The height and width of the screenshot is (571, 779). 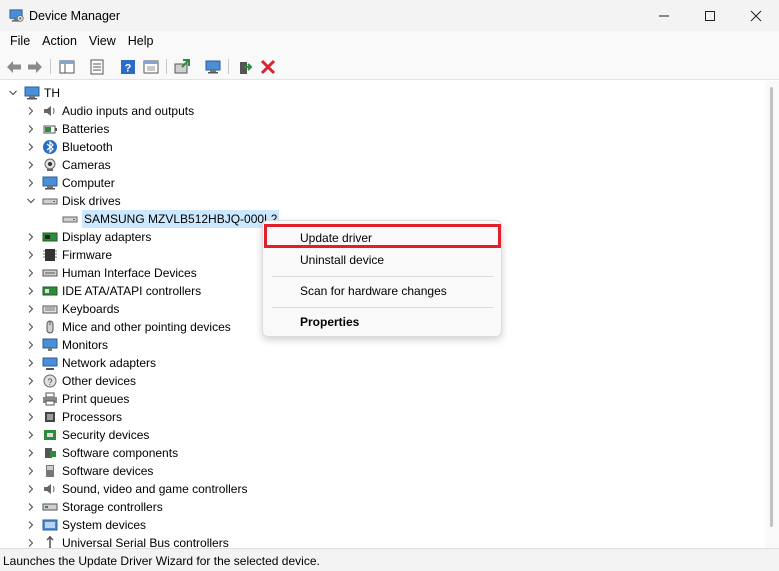 What do you see at coordinates (14, 66) in the screenshot?
I see `back-button` at bounding box center [14, 66].